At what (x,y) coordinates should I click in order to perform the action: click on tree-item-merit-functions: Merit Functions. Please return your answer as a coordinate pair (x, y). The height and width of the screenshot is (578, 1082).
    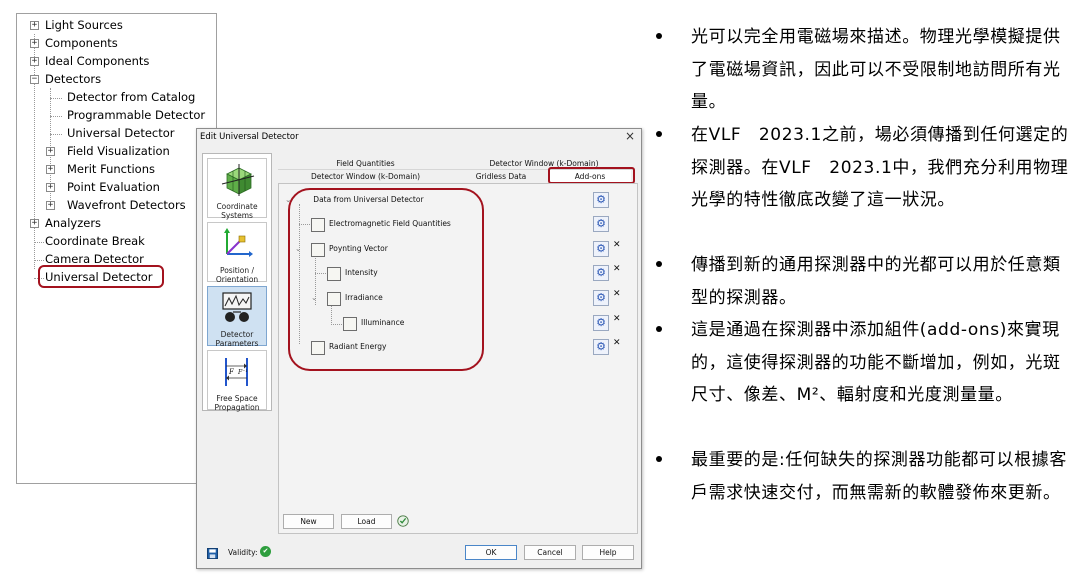
    Looking at the image, I should click on (111, 169).